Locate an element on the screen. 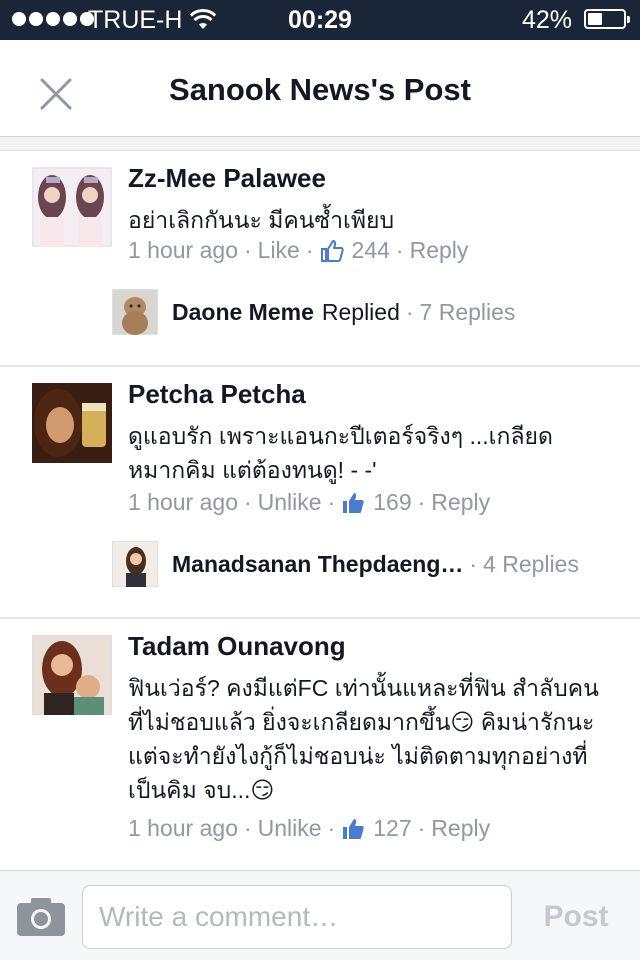  comment-composer: Post is located at coordinates (320, 915).